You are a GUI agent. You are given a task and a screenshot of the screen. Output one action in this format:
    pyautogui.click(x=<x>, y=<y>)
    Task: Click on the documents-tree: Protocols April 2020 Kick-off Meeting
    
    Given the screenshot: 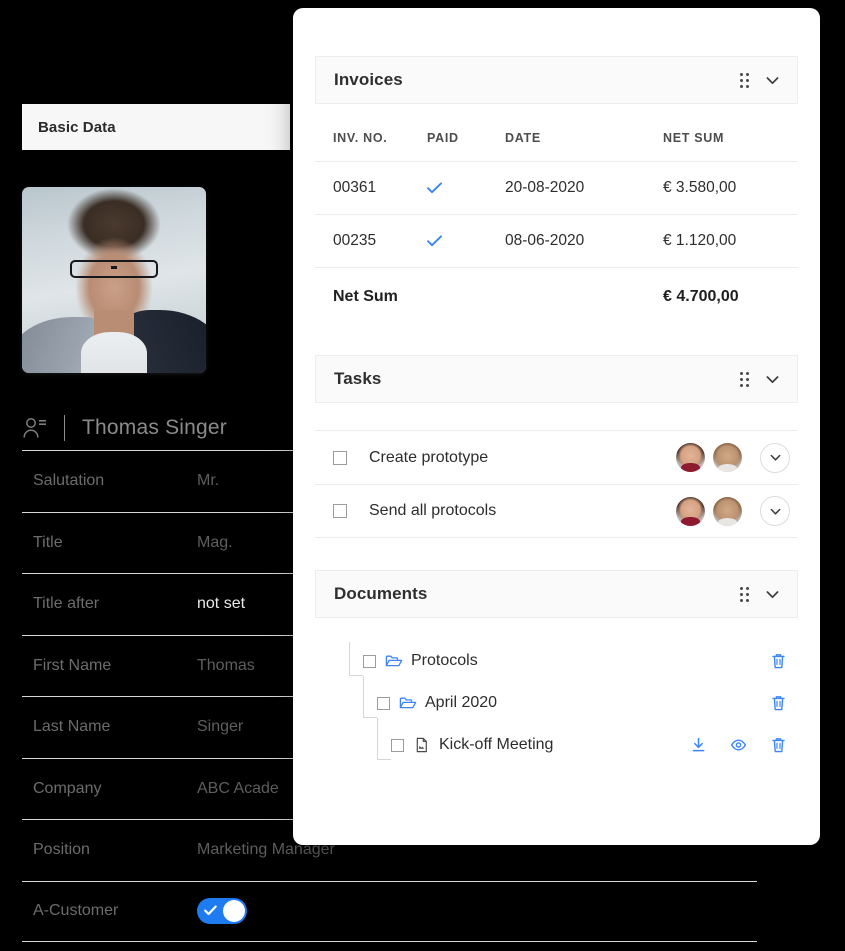 What is the action you would take?
    pyautogui.click(x=556, y=706)
    